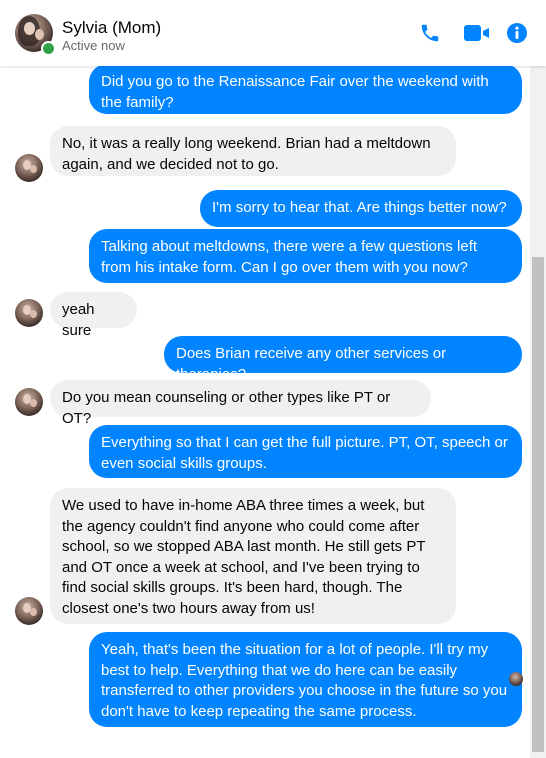  Describe the element at coordinates (273, 33) in the screenshot. I see `chat-header: Sylvia (Mom) Active now` at that location.